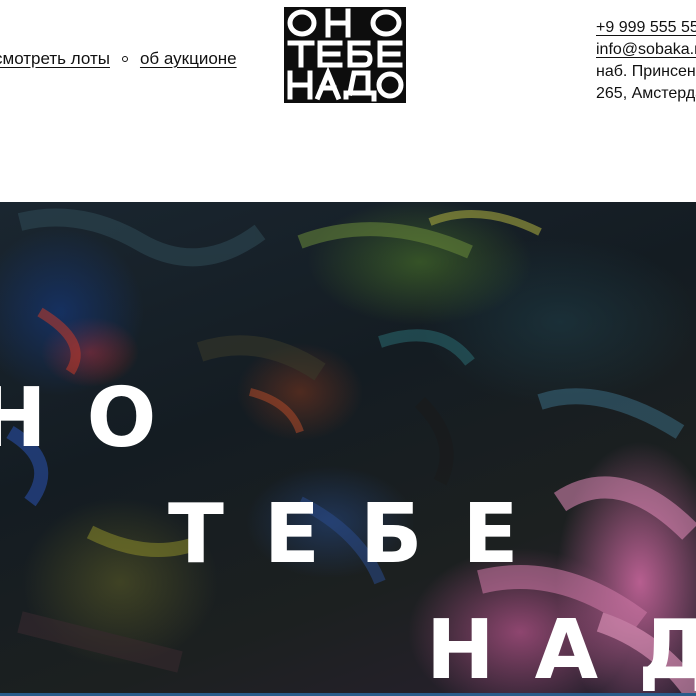 The height and width of the screenshot is (696, 696). Describe the element at coordinates (124, 59) in the screenshot. I see `nav-separator-dot` at that location.